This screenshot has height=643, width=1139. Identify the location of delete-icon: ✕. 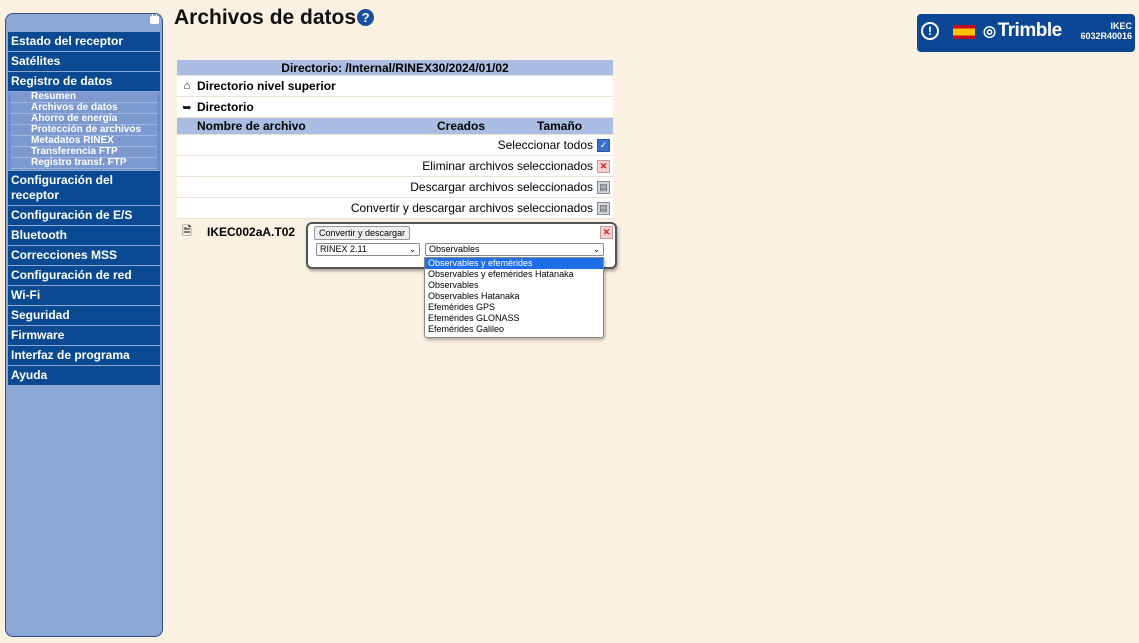
(603, 166).